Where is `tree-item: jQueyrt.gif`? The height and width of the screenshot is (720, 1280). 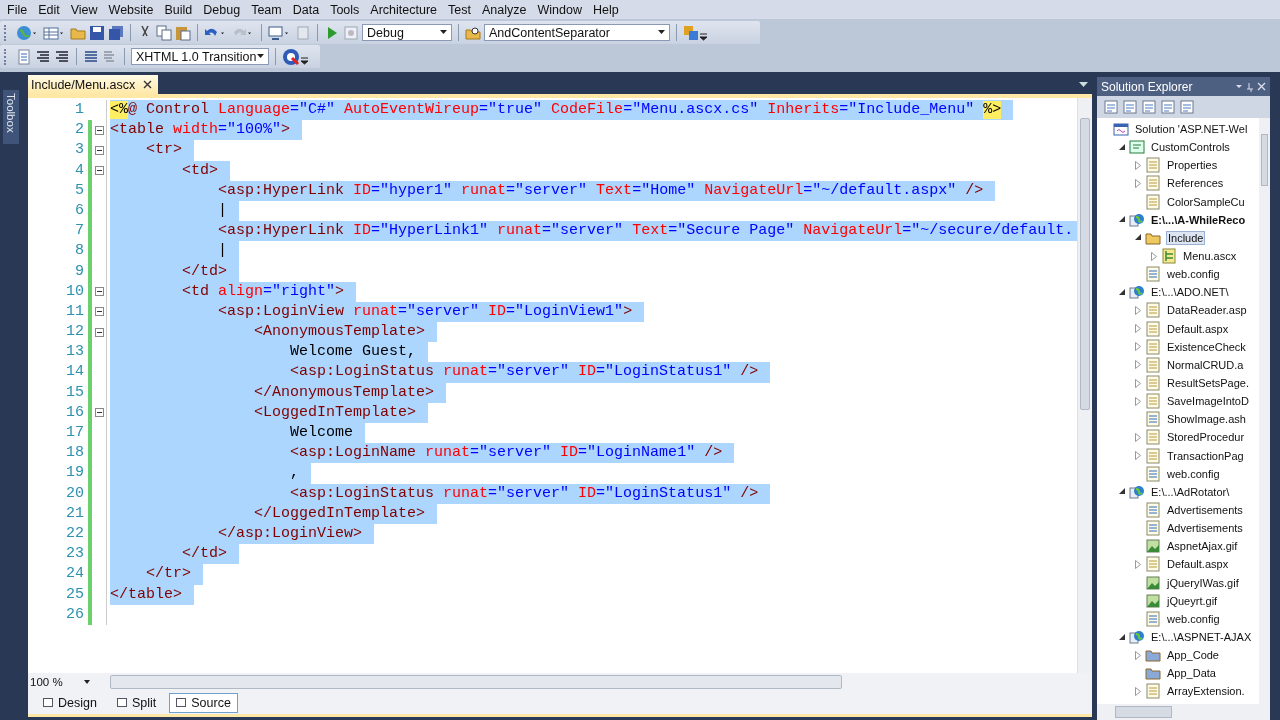 tree-item: jQueyrt.gif is located at coordinates (1192, 600).